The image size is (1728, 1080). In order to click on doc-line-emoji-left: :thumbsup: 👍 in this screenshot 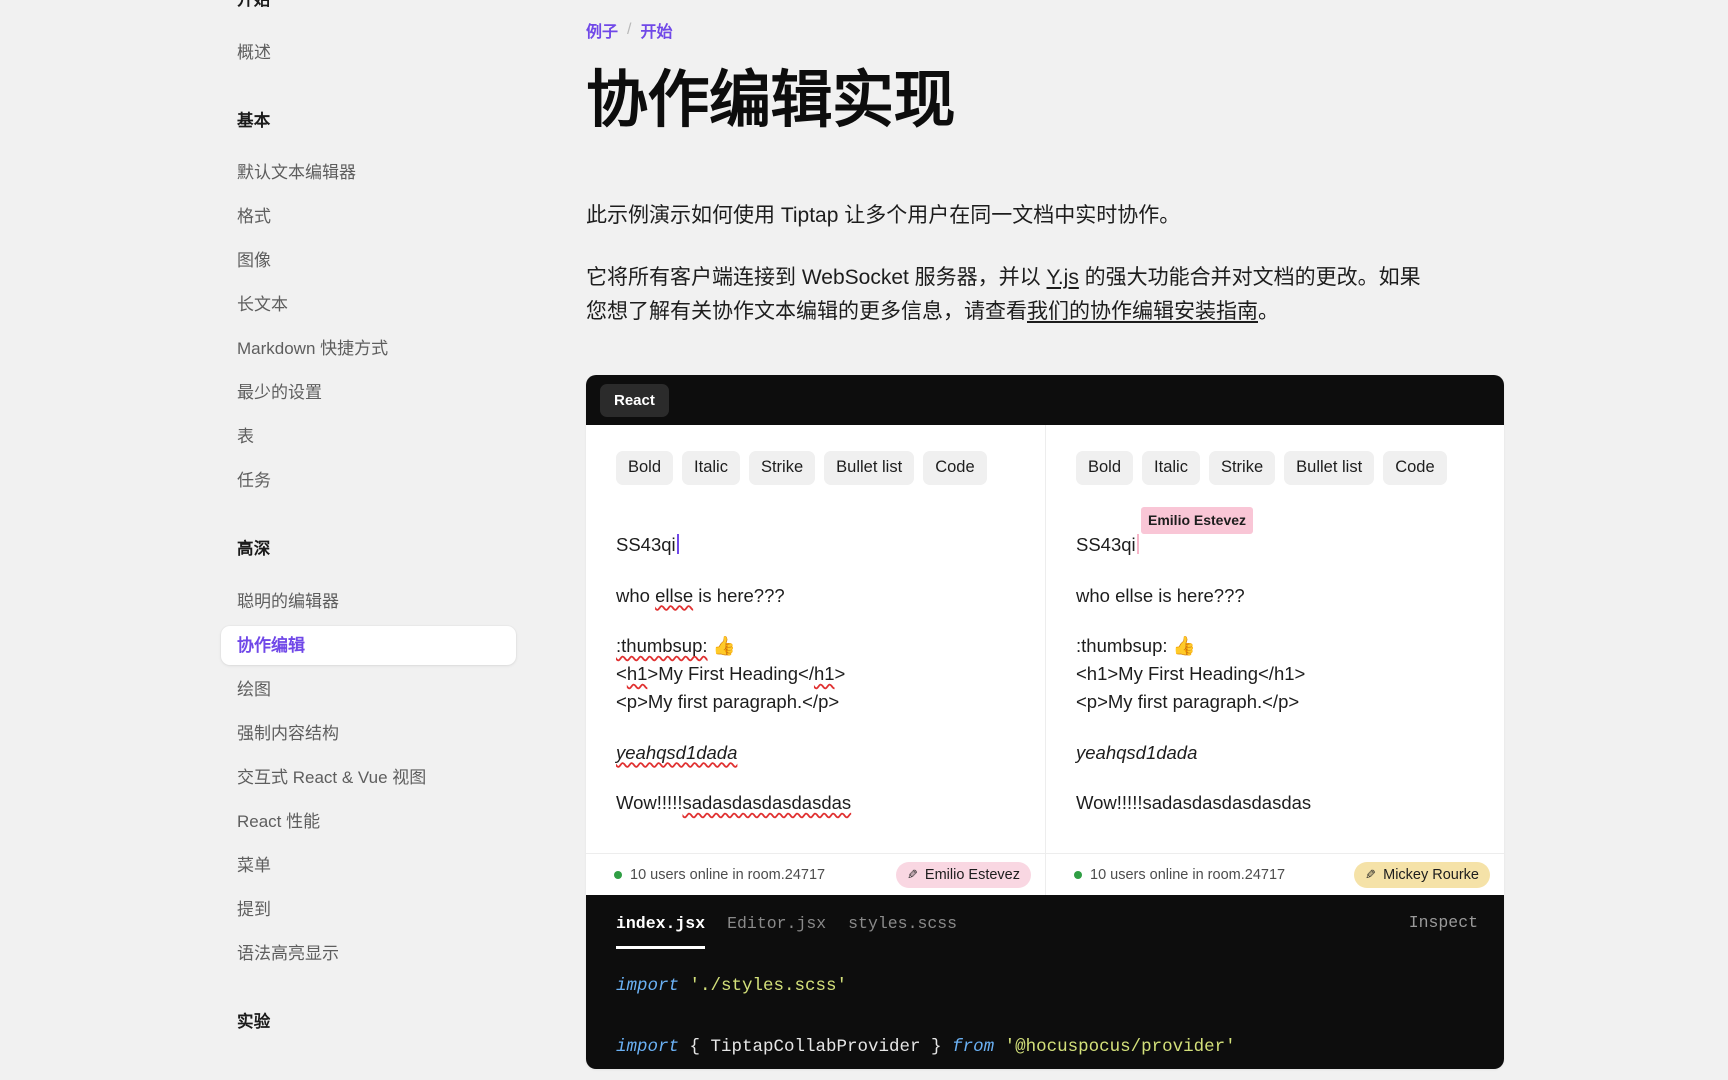, I will do `click(816, 646)`.